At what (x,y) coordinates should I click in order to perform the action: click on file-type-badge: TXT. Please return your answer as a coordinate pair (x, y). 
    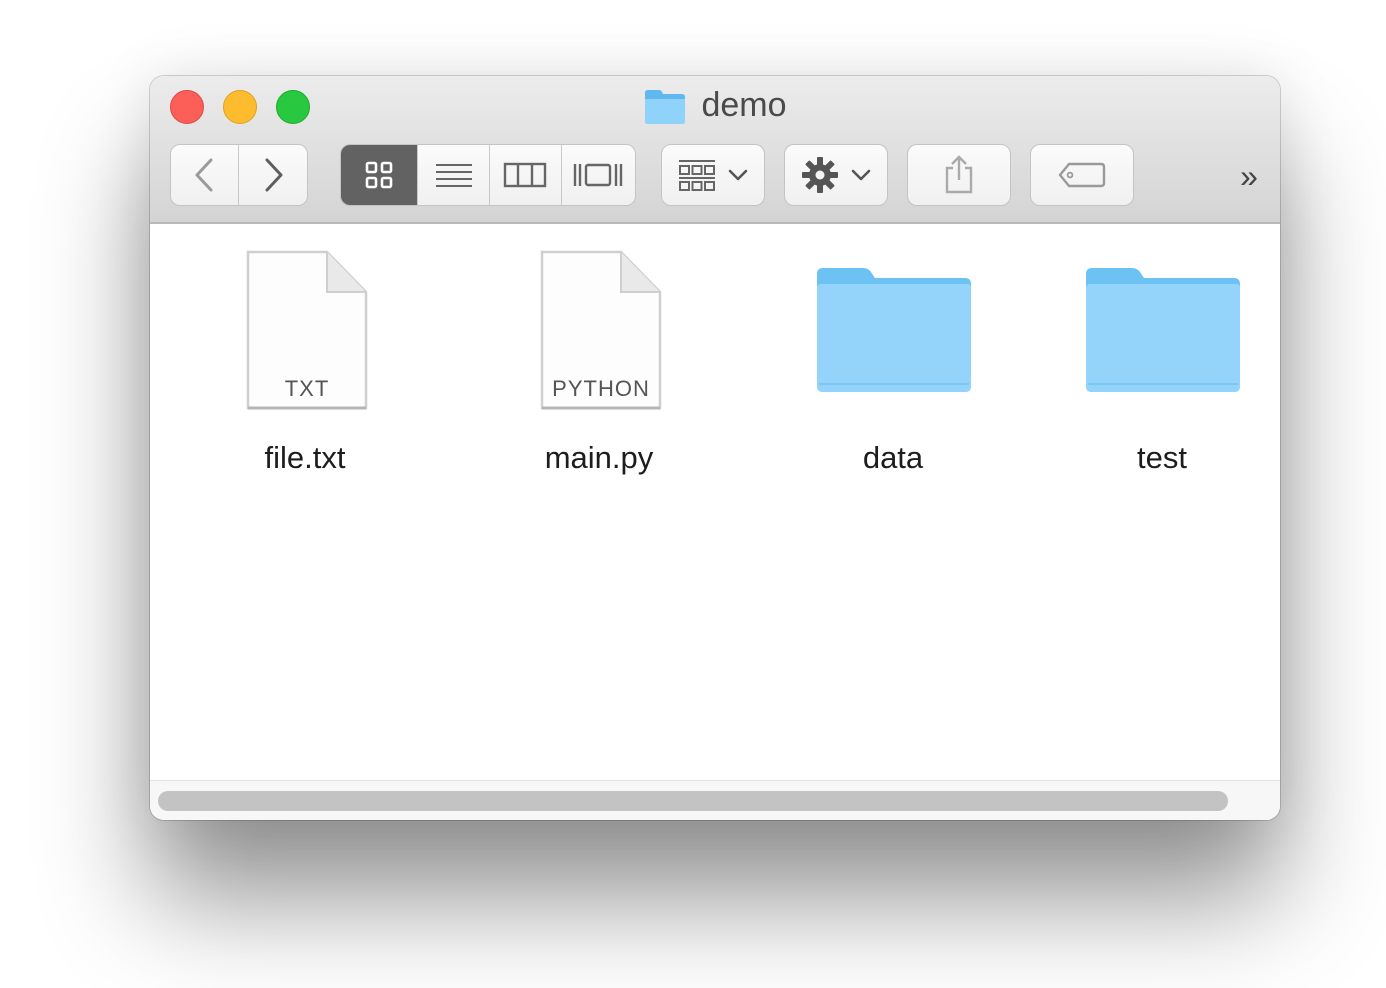
    Looking at the image, I should click on (307, 388).